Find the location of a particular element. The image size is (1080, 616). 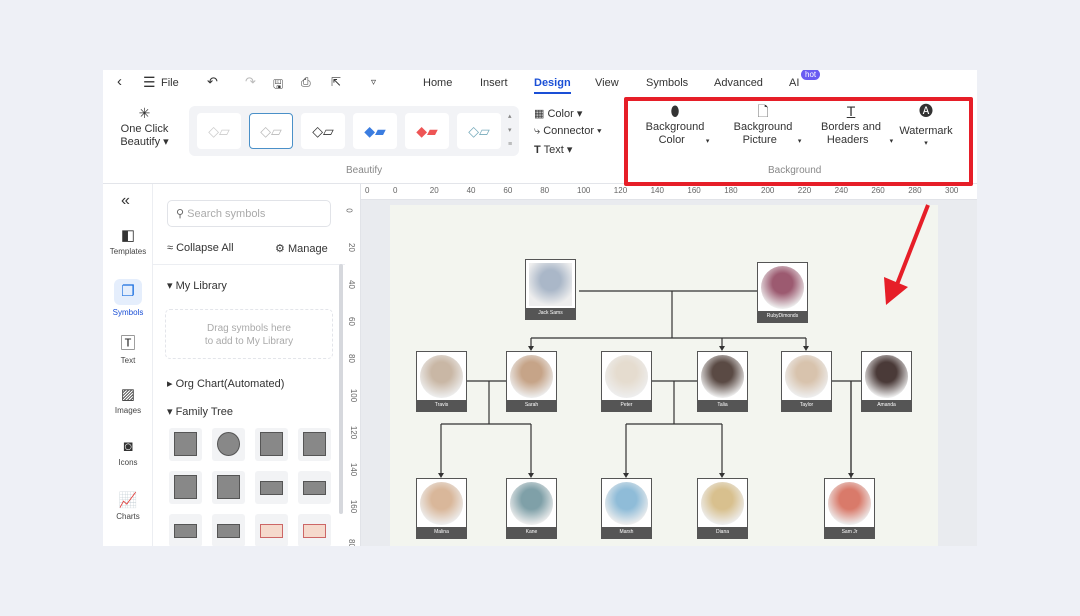

tab-advanced: Advanced is located at coordinates (738, 83).